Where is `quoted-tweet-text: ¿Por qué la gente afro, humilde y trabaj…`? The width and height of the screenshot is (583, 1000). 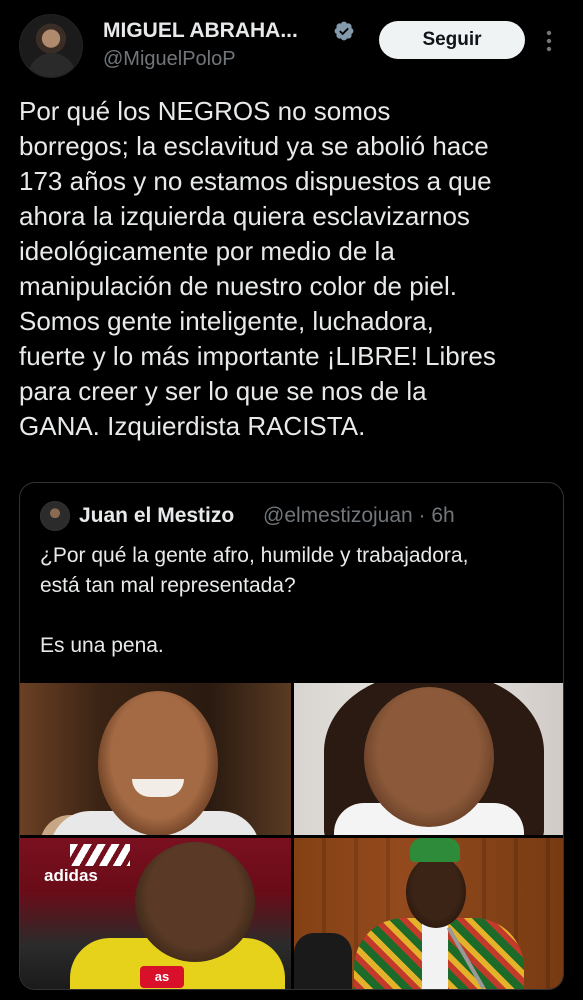
quoted-tweet-text: ¿Por qué la gente afro, humilde y trabaj… is located at coordinates (254, 600).